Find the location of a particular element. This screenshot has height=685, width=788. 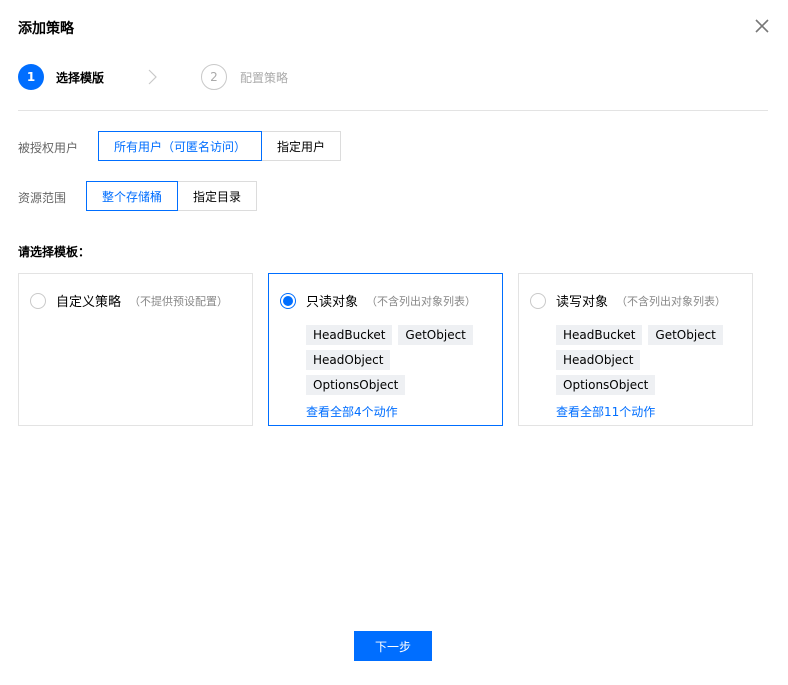

scope-option-whole-bucket: 整个存储桶 is located at coordinates (132, 196).